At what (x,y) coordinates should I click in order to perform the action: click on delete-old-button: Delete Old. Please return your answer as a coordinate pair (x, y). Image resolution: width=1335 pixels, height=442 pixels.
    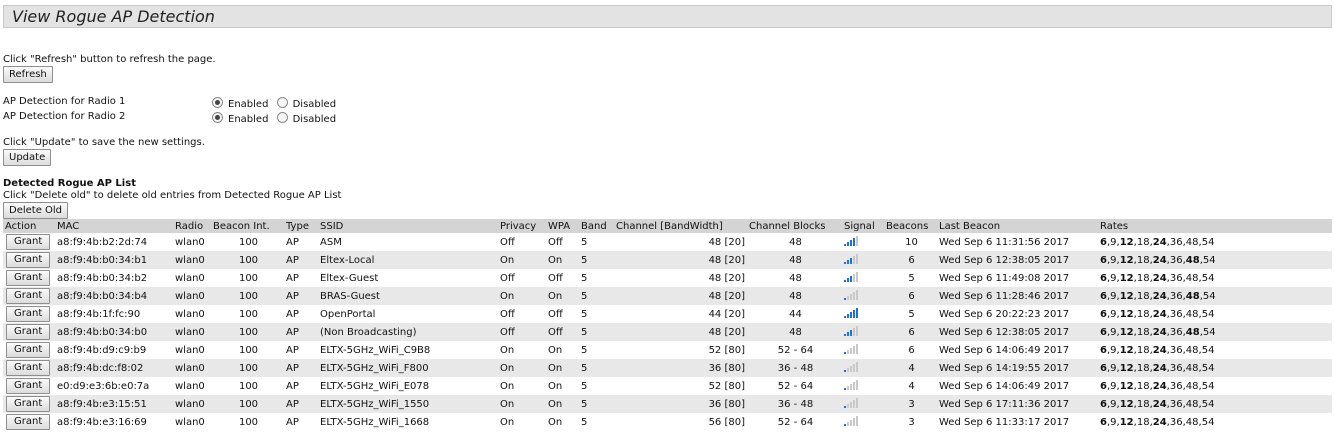
    Looking at the image, I should click on (36, 210).